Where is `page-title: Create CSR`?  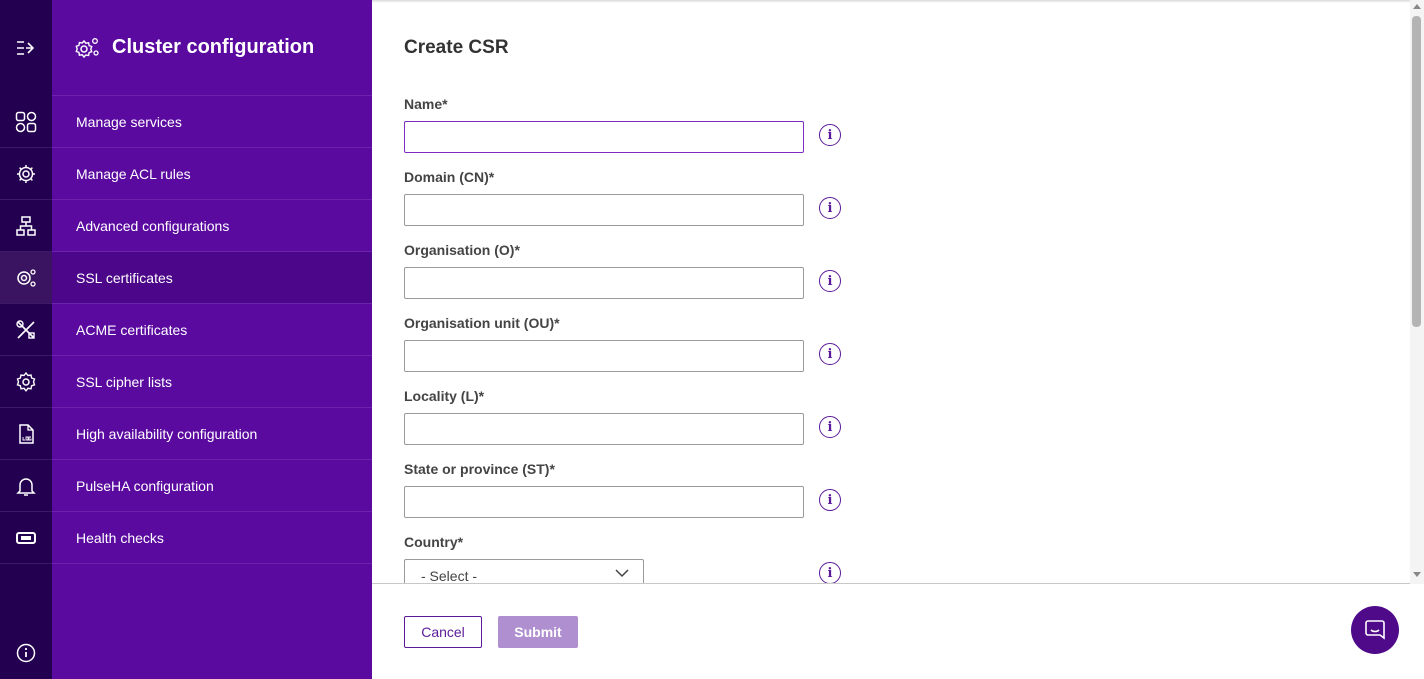
page-title: Create CSR is located at coordinates (456, 47).